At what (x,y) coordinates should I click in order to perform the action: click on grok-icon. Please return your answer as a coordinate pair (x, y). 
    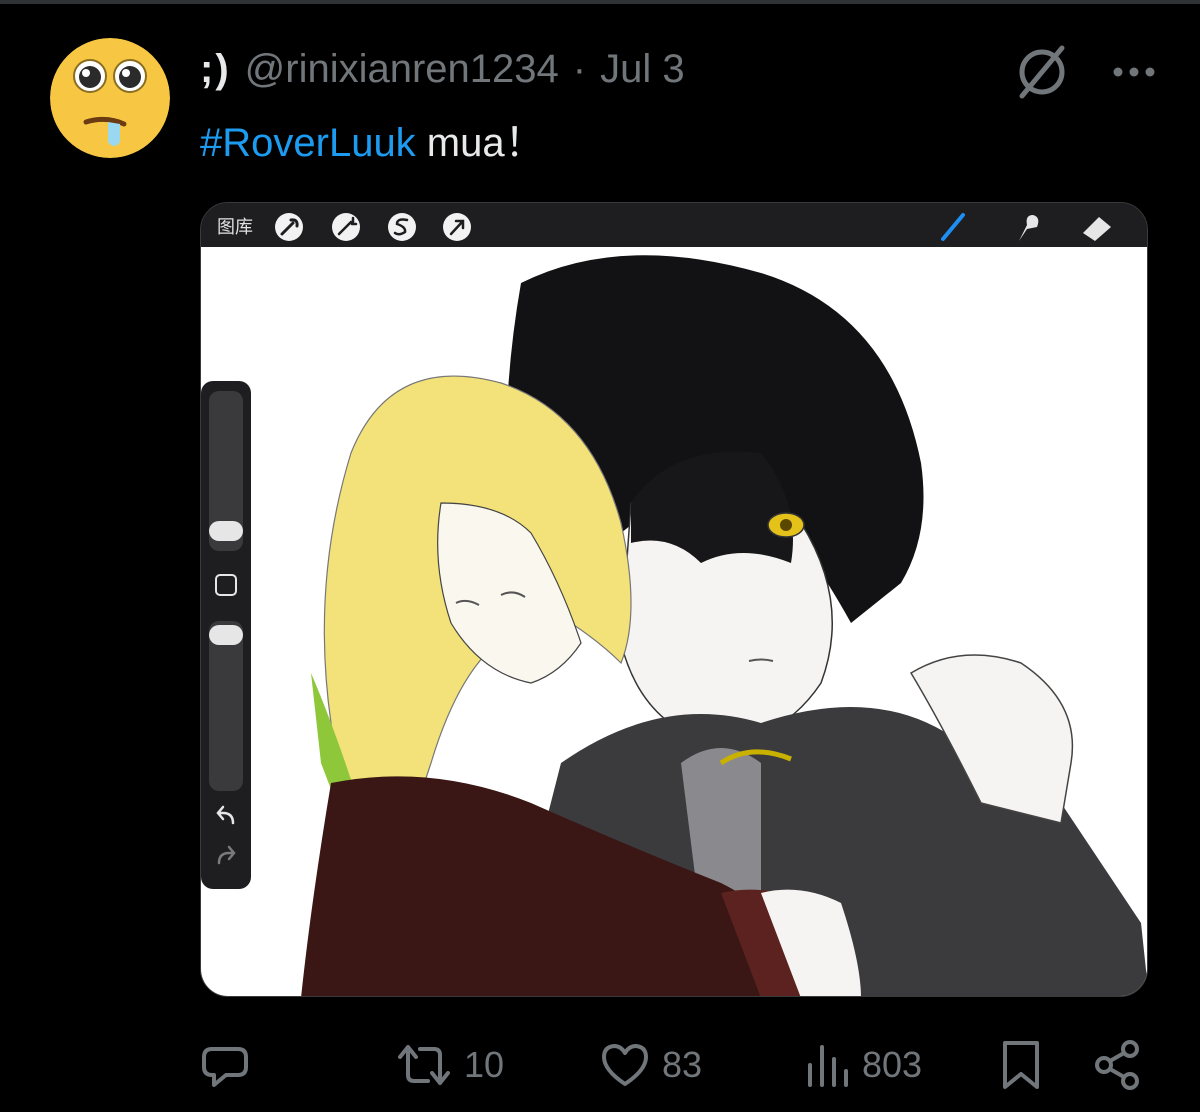
    Looking at the image, I should click on (1043, 72).